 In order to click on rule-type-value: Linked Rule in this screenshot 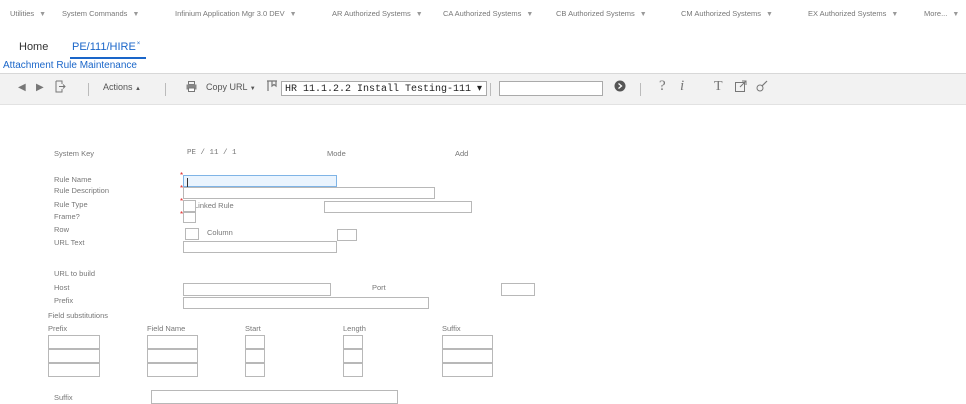, I will do `click(214, 205)`.